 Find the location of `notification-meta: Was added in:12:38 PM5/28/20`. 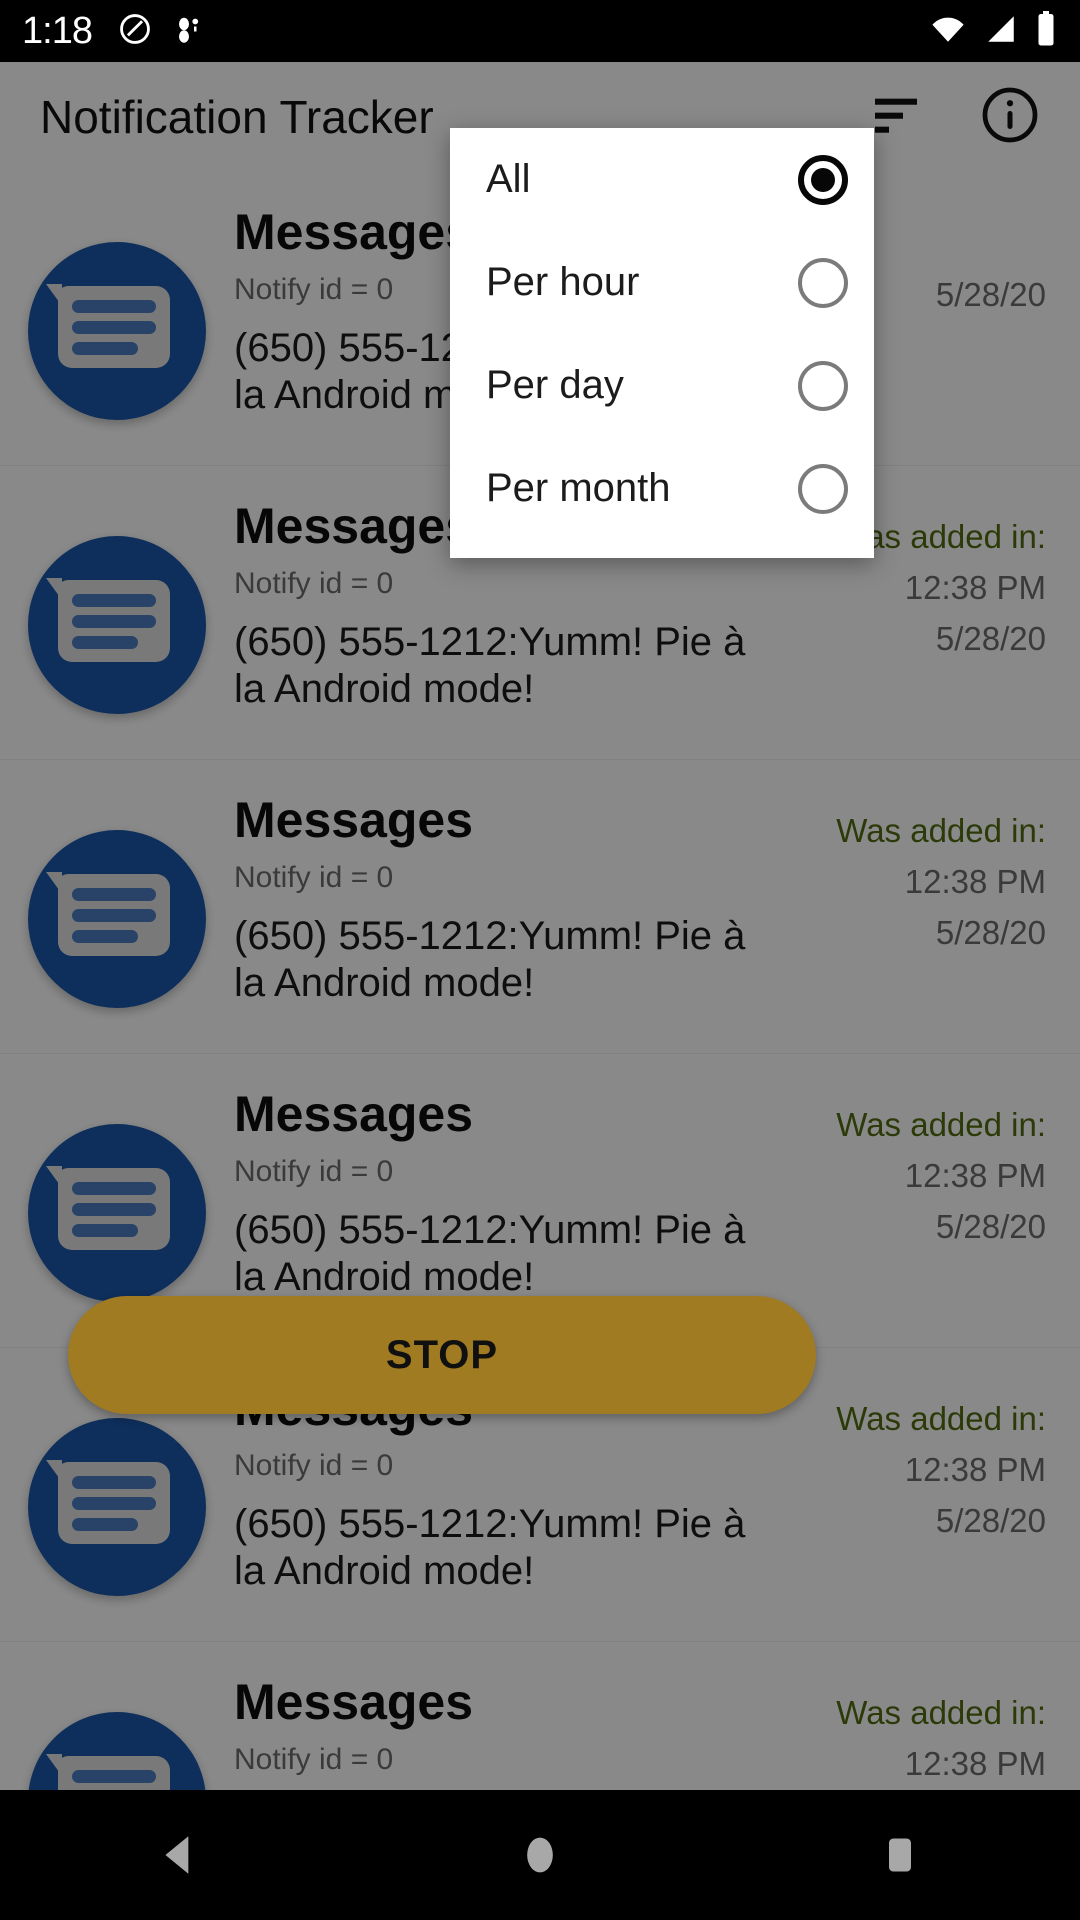

notification-meta: Was added in:12:38 PM5/28/20 is located at coordinates (902, 1733).